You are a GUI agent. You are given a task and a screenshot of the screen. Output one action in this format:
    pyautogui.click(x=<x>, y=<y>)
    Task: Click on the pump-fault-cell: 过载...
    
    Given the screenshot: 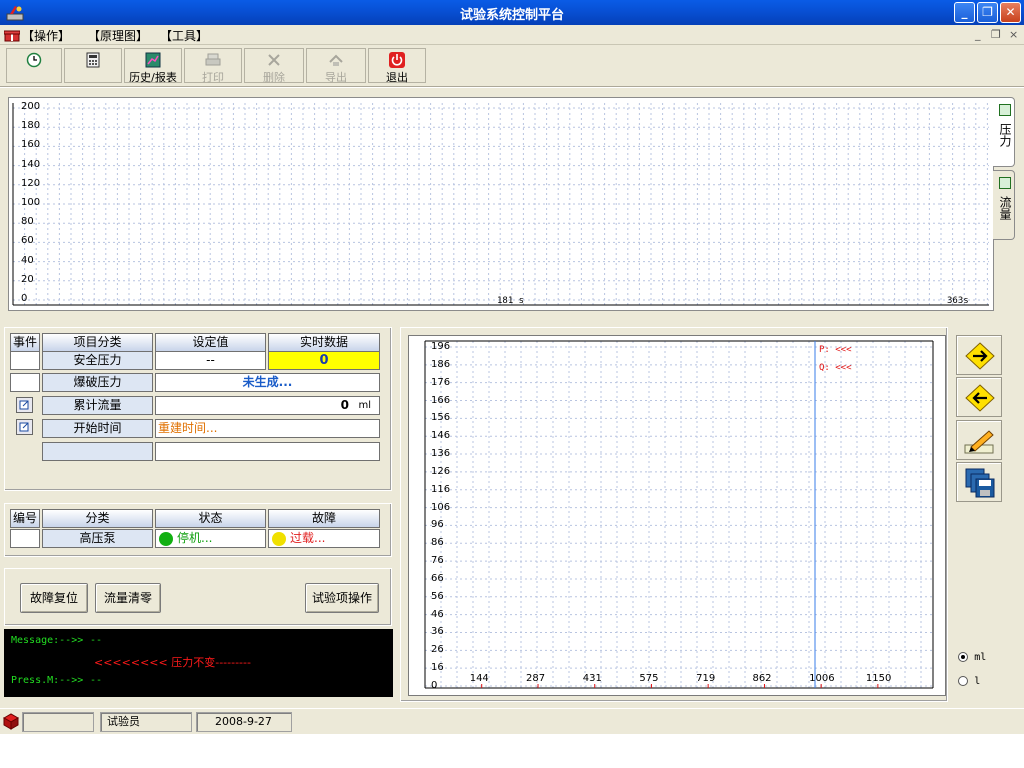 What is the action you would take?
    pyautogui.click(x=324, y=538)
    